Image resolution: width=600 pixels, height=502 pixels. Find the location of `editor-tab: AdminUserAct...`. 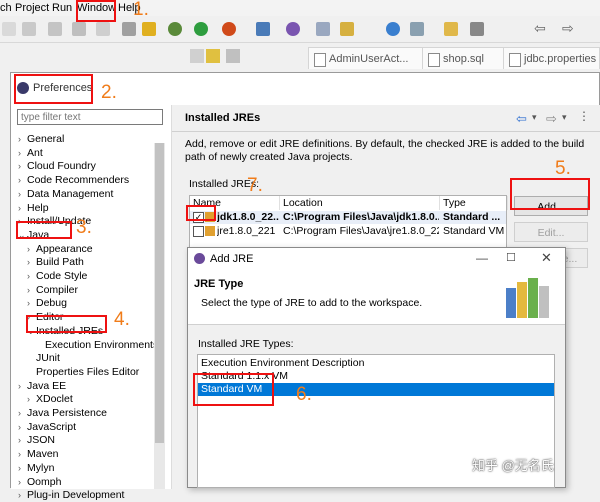

editor-tab: AdminUserAct... is located at coordinates (372, 58).